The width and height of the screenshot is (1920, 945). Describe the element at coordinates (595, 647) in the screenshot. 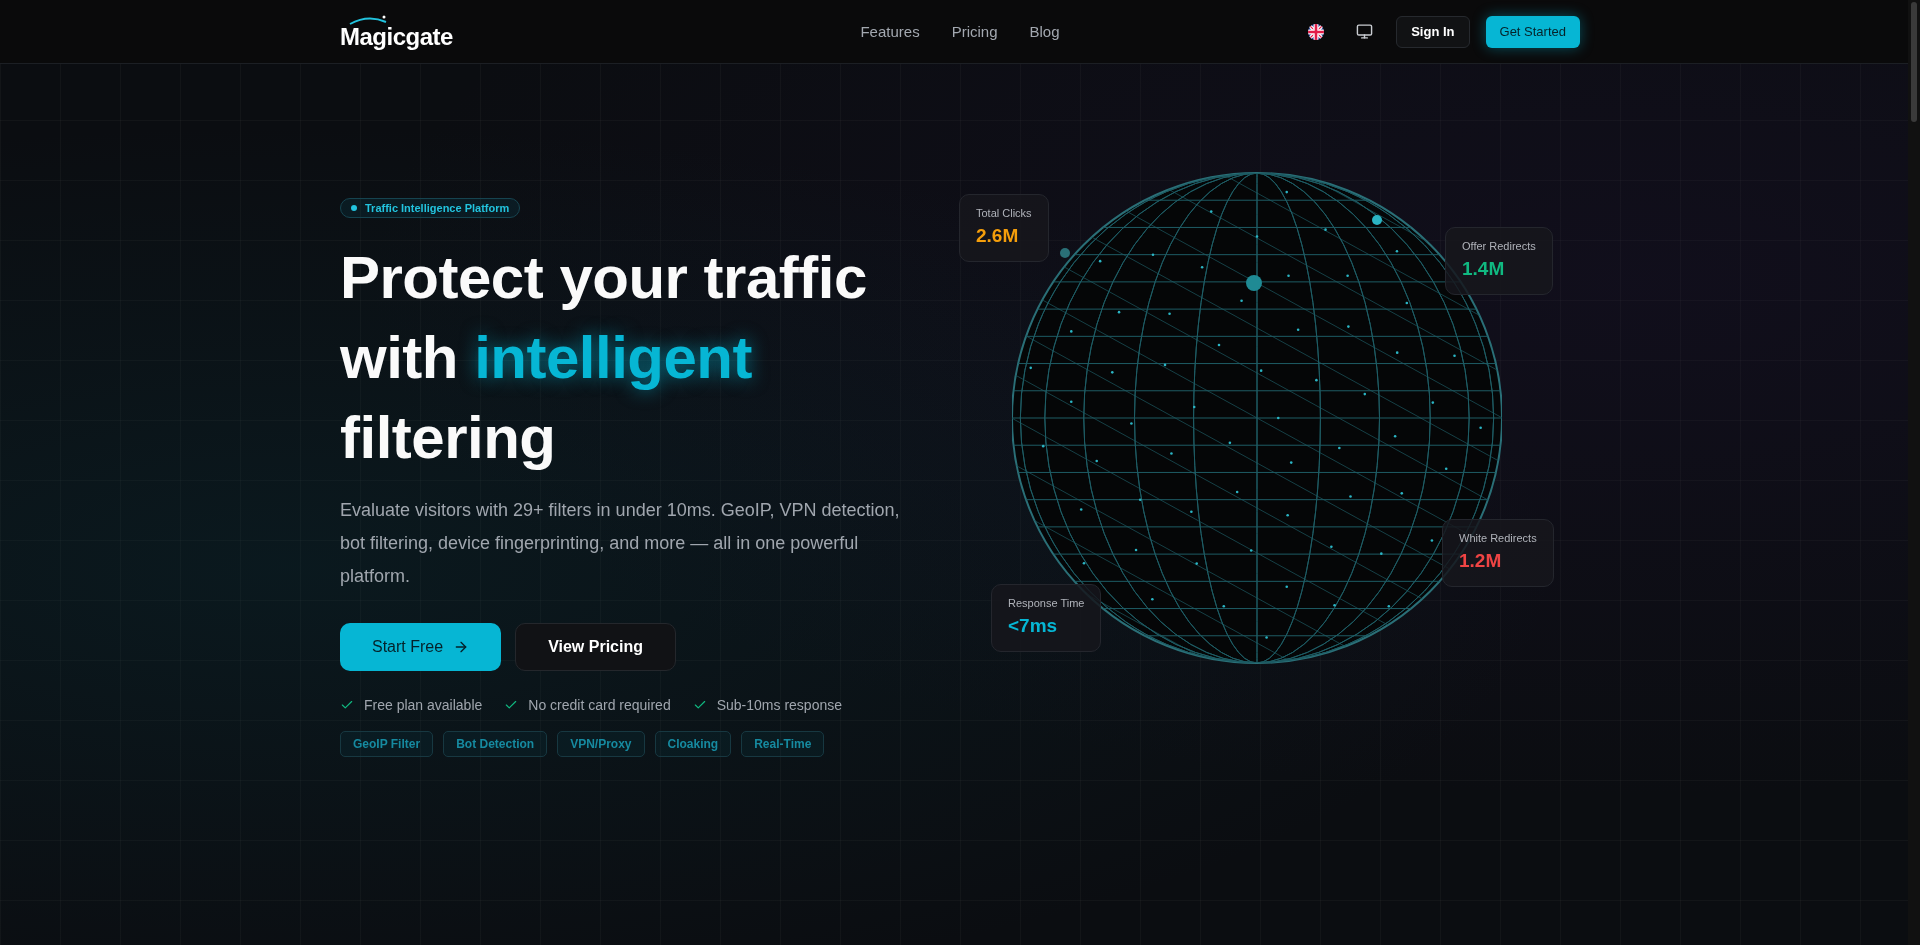

I see `view-pricing-button: View Pricing` at that location.